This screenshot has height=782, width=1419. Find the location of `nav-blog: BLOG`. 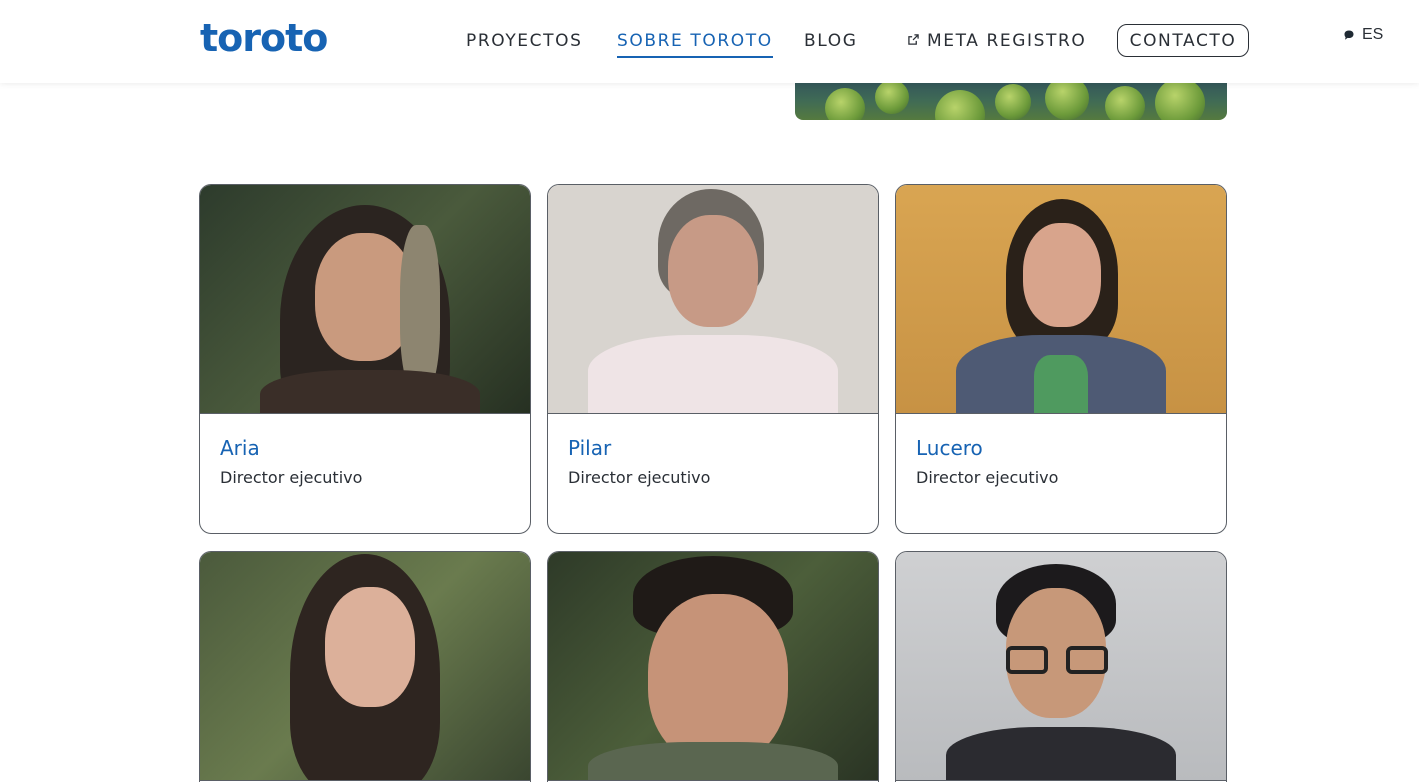

nav-blog: BLOG is located at coordinates (830, 41).